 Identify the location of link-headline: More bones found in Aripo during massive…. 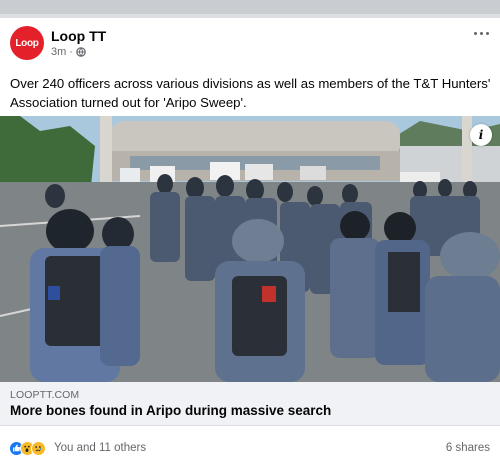
(170, 410).